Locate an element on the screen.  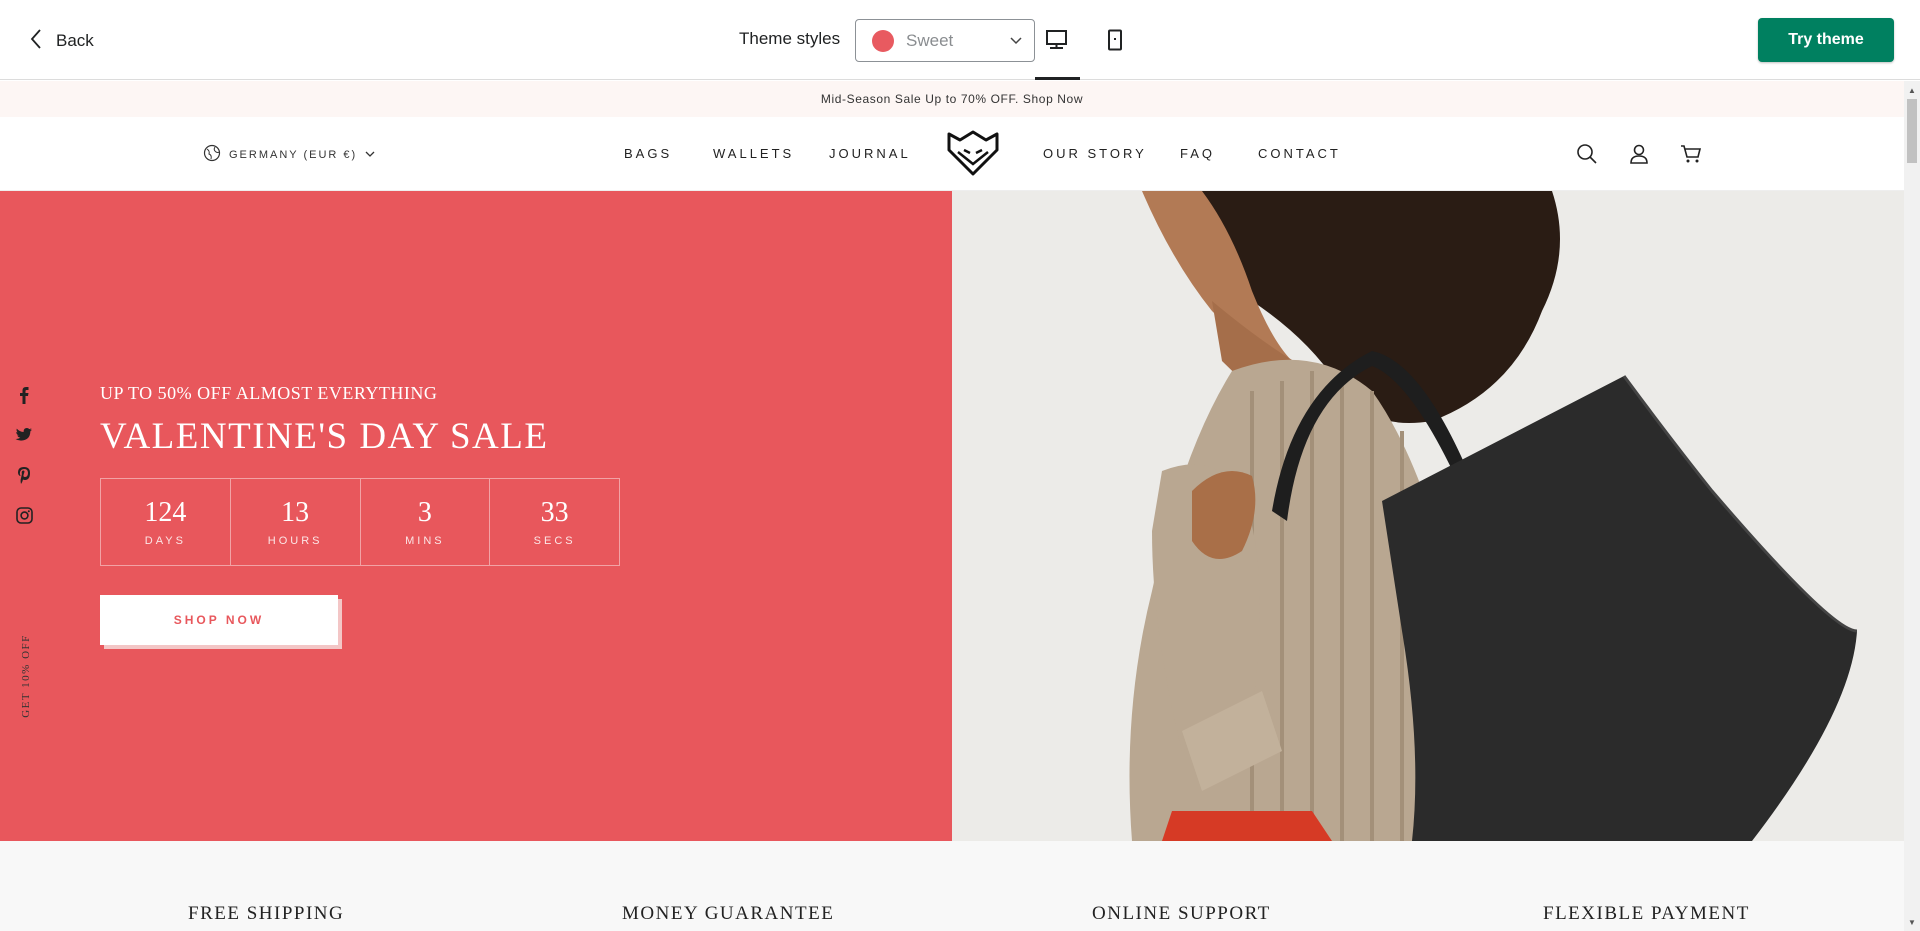
scroll-down-arrow-icon: ▼ is located at coordinates (1912, 922).